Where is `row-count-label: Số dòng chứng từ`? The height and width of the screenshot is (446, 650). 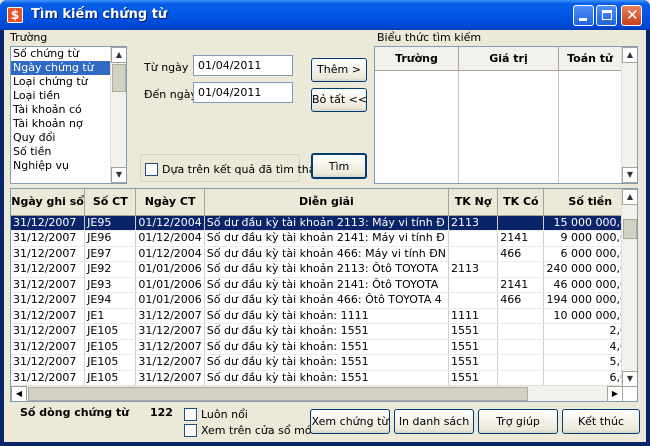
row-count-label: Số dòng chứng từ is located at coordinates (75, 412).